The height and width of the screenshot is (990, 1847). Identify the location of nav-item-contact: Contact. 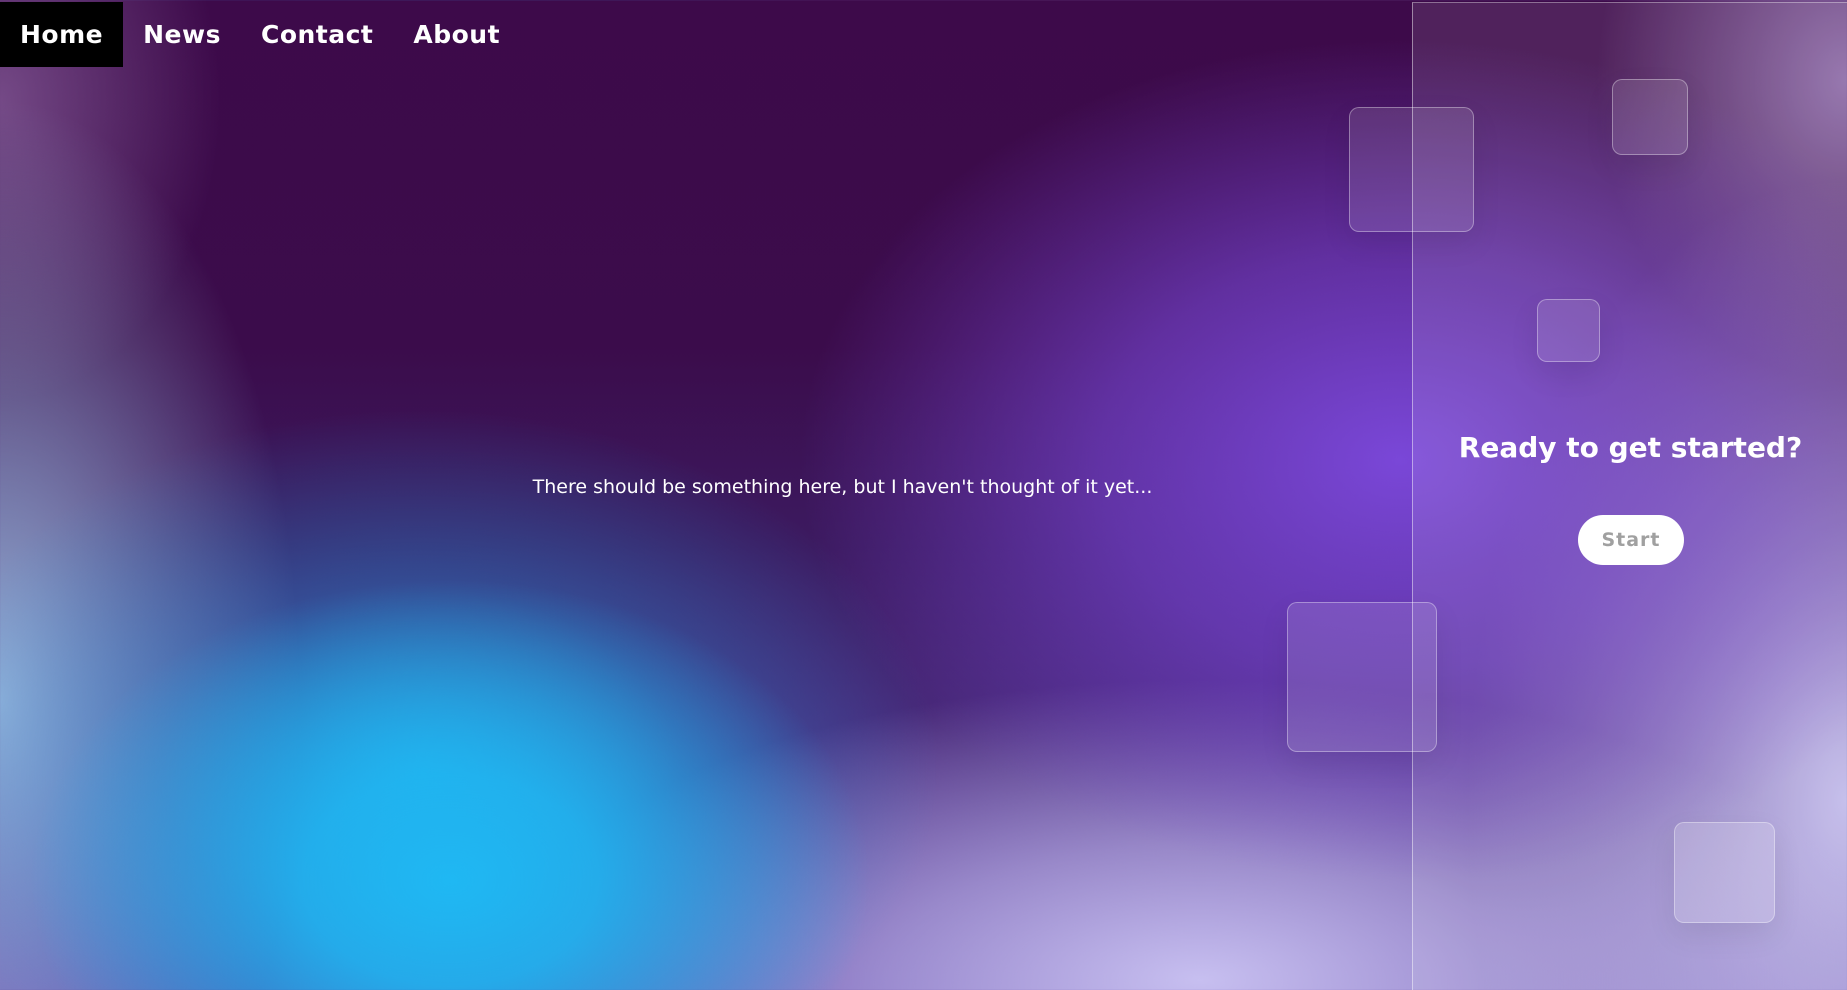
(317, 34).